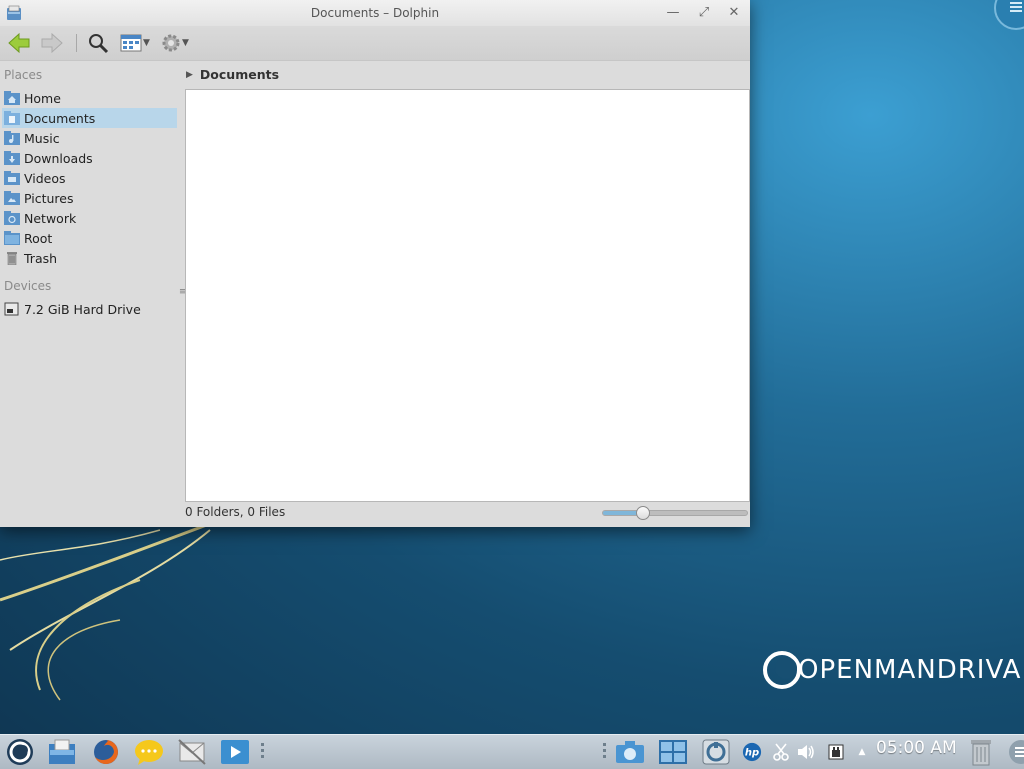  What do you see at coordinates (110, 610) in the screenshot?
I see `wallpaper-swirl` at bounding box center [110, 610].